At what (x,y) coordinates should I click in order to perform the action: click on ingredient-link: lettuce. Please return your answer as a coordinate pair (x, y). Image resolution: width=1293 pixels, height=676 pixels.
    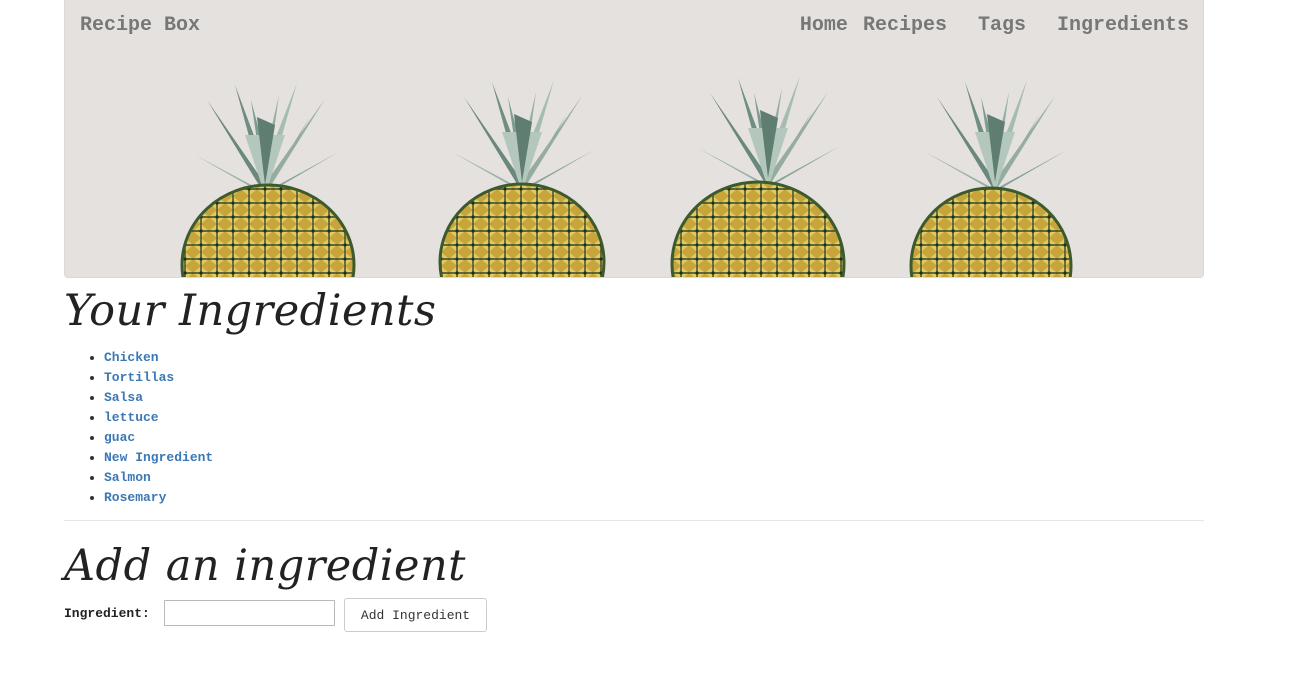
    Looking at the image, I should click on (131, 417).